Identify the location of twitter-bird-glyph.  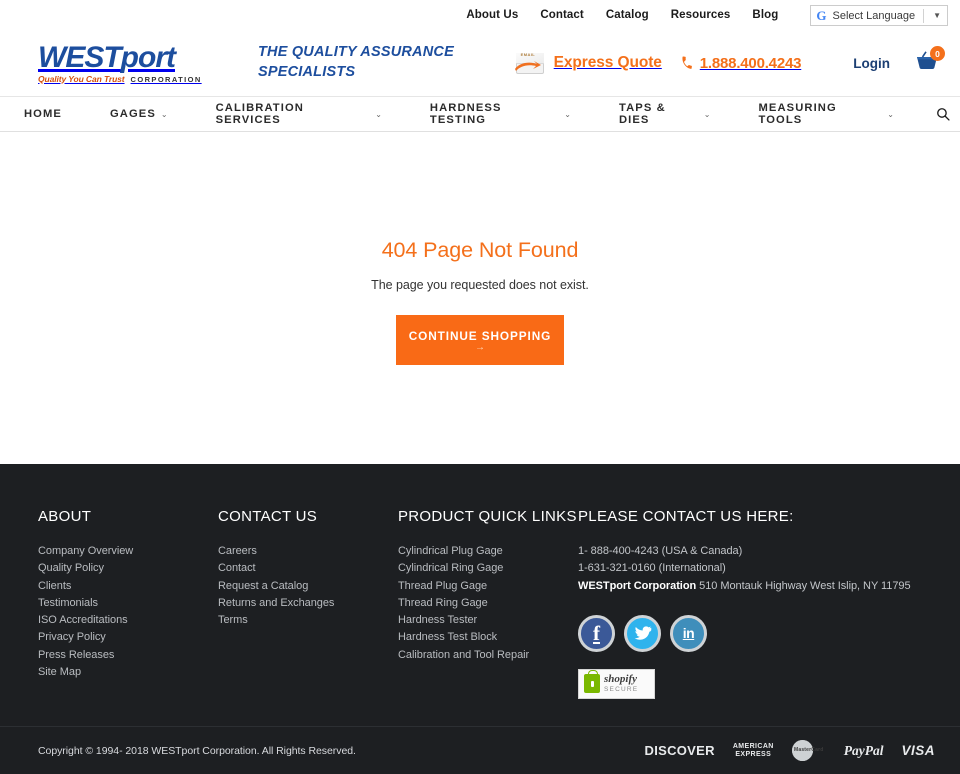
(642, 633).